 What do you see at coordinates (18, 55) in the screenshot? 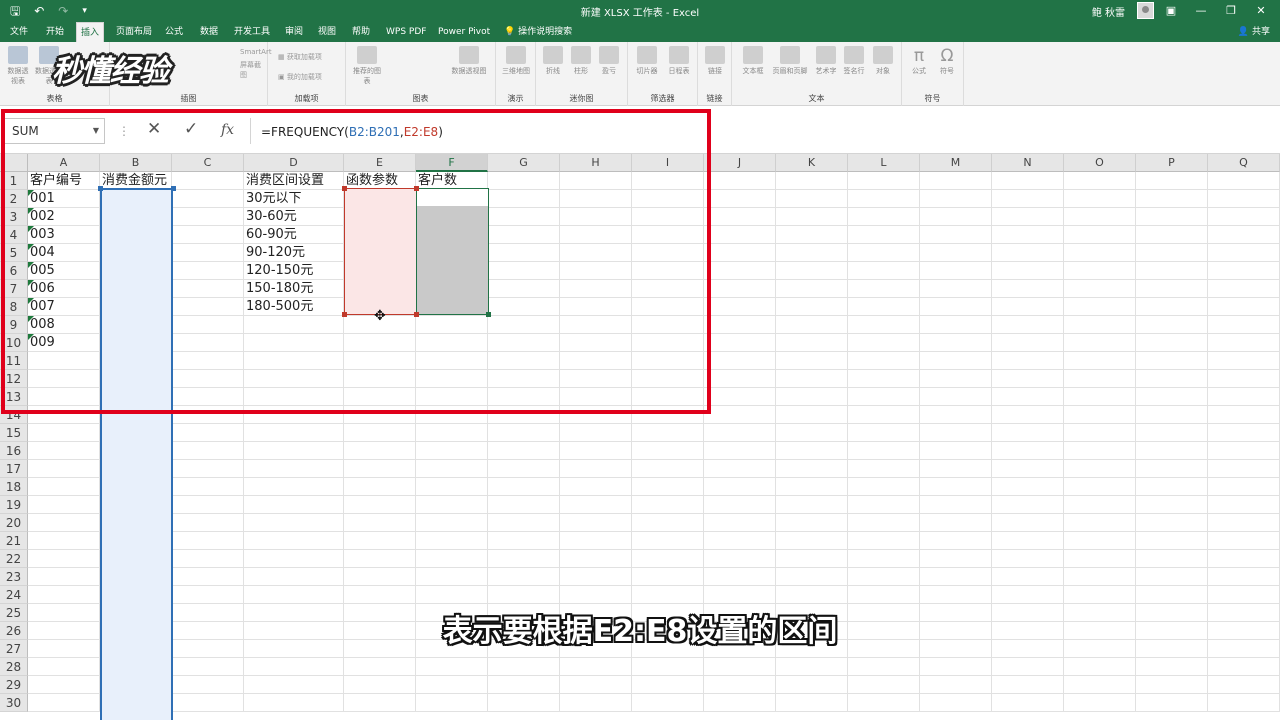
I see `pivot-table-icon` at bounding box center [18, 55].